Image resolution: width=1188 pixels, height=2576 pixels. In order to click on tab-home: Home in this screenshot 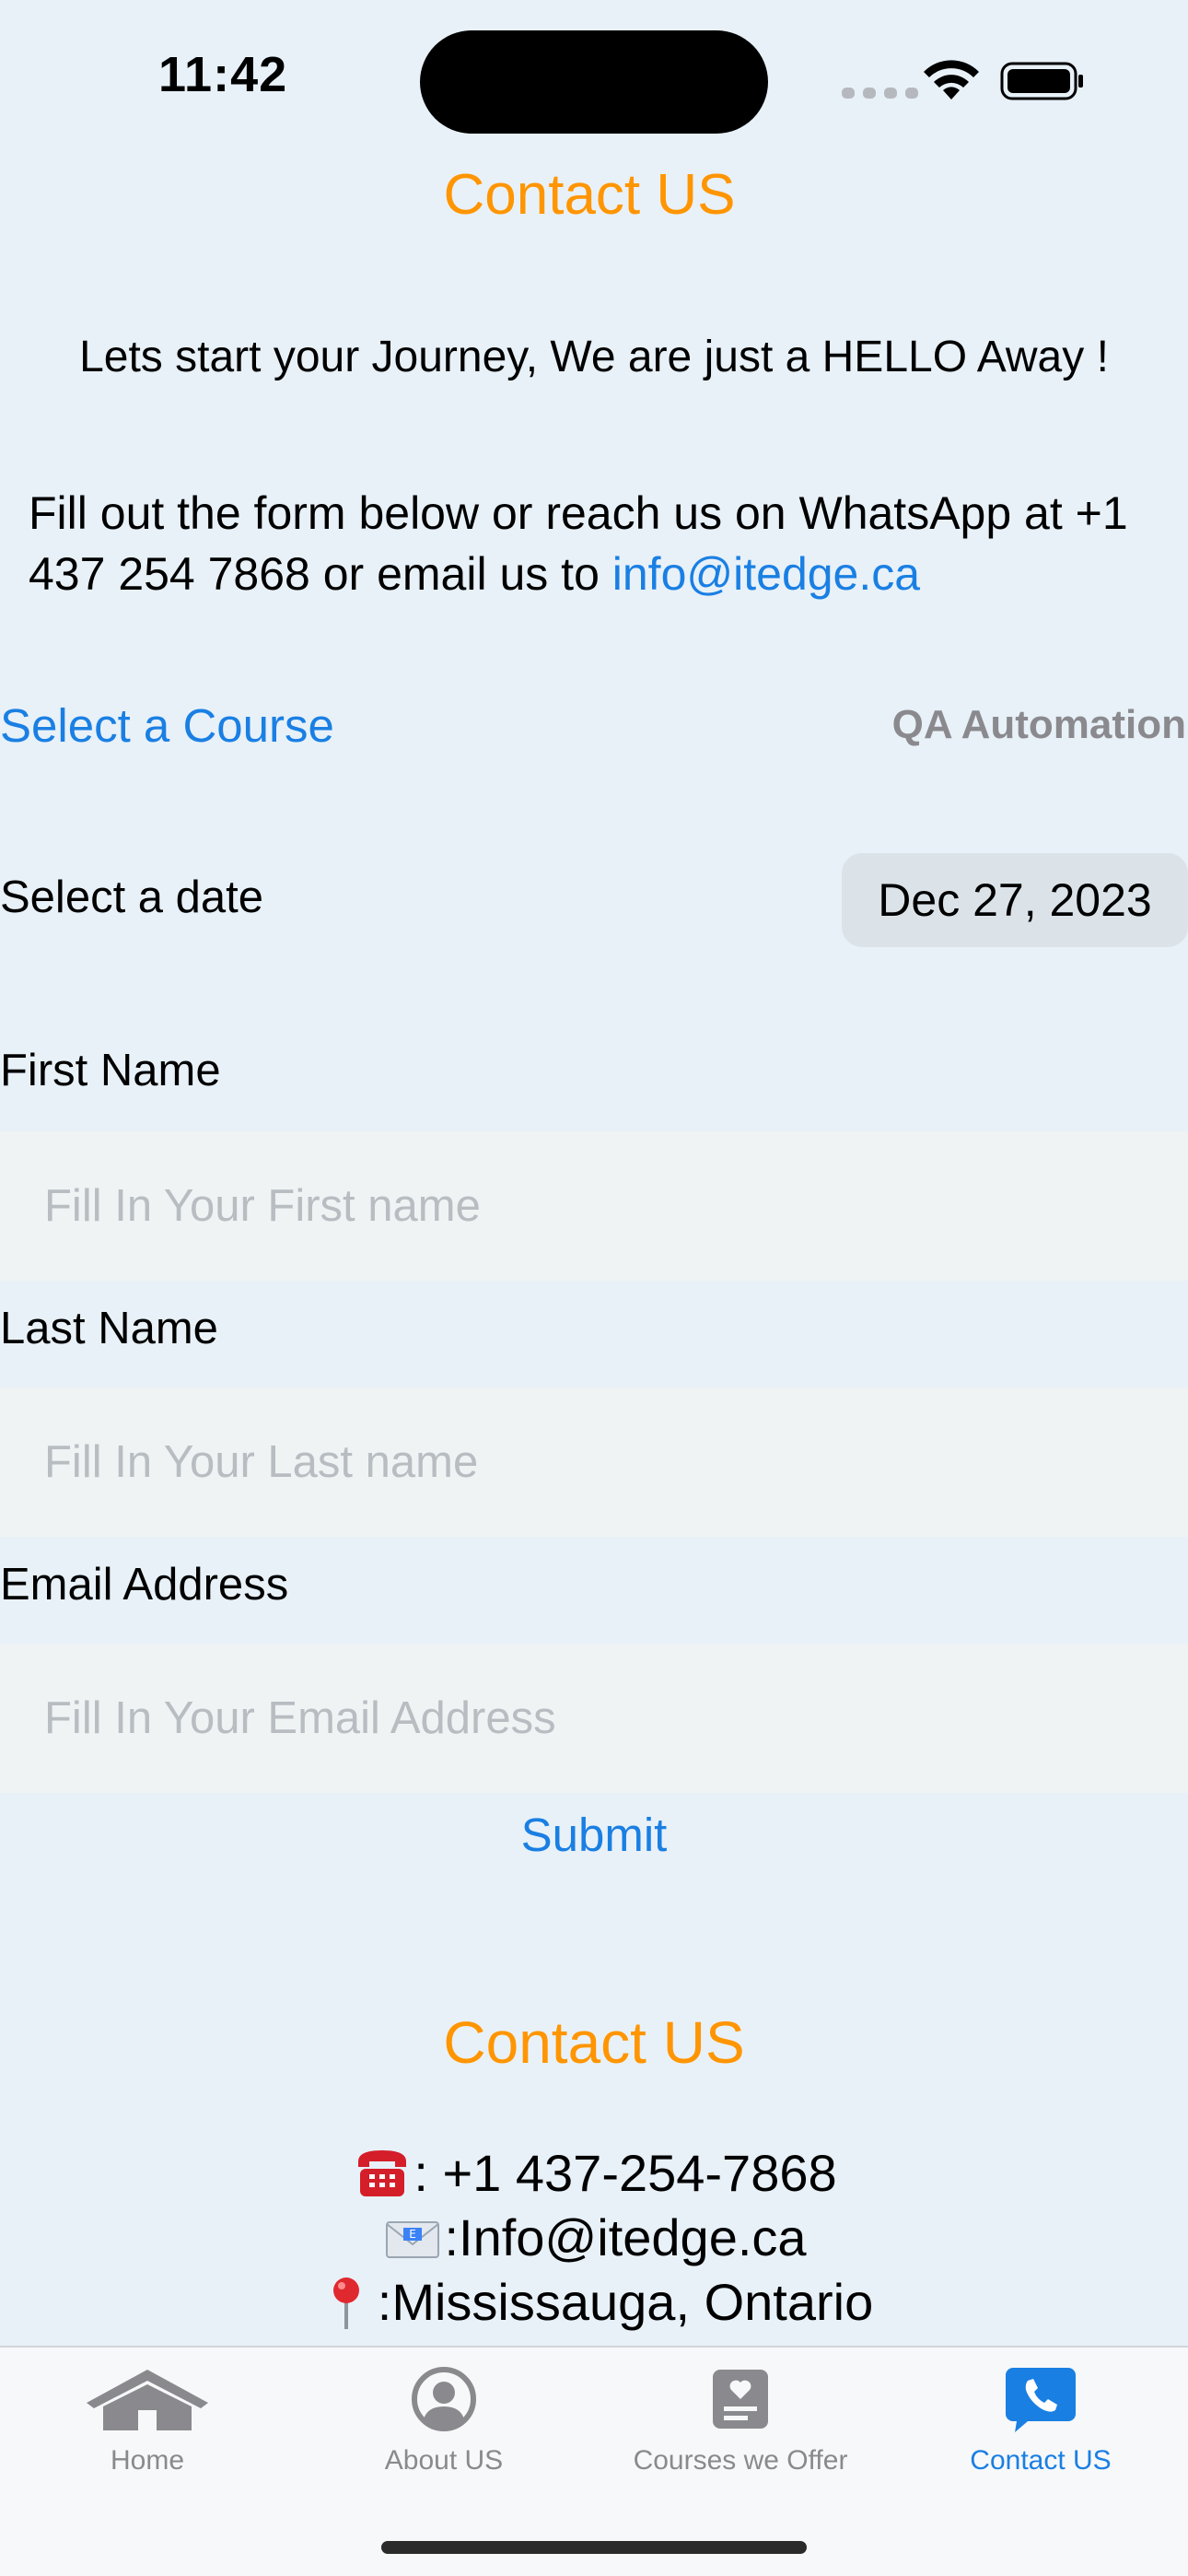, I will do `click(147, 2421)`.